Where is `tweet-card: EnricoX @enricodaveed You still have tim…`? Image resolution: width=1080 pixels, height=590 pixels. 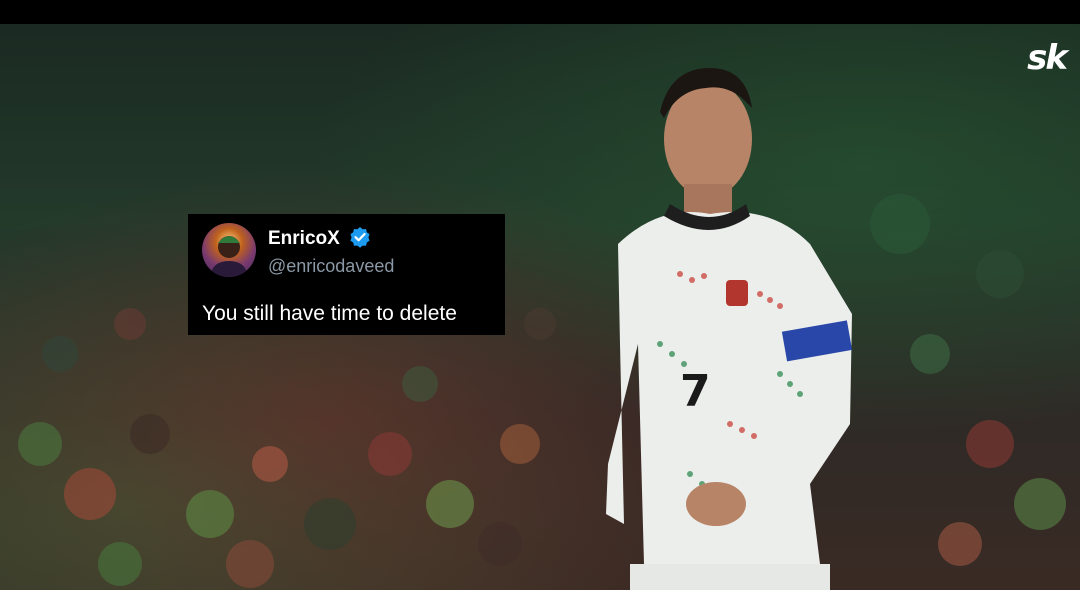
tweet-card: EnricoX @enricodaveed You still have tim… is located at coordinates (346, 274).